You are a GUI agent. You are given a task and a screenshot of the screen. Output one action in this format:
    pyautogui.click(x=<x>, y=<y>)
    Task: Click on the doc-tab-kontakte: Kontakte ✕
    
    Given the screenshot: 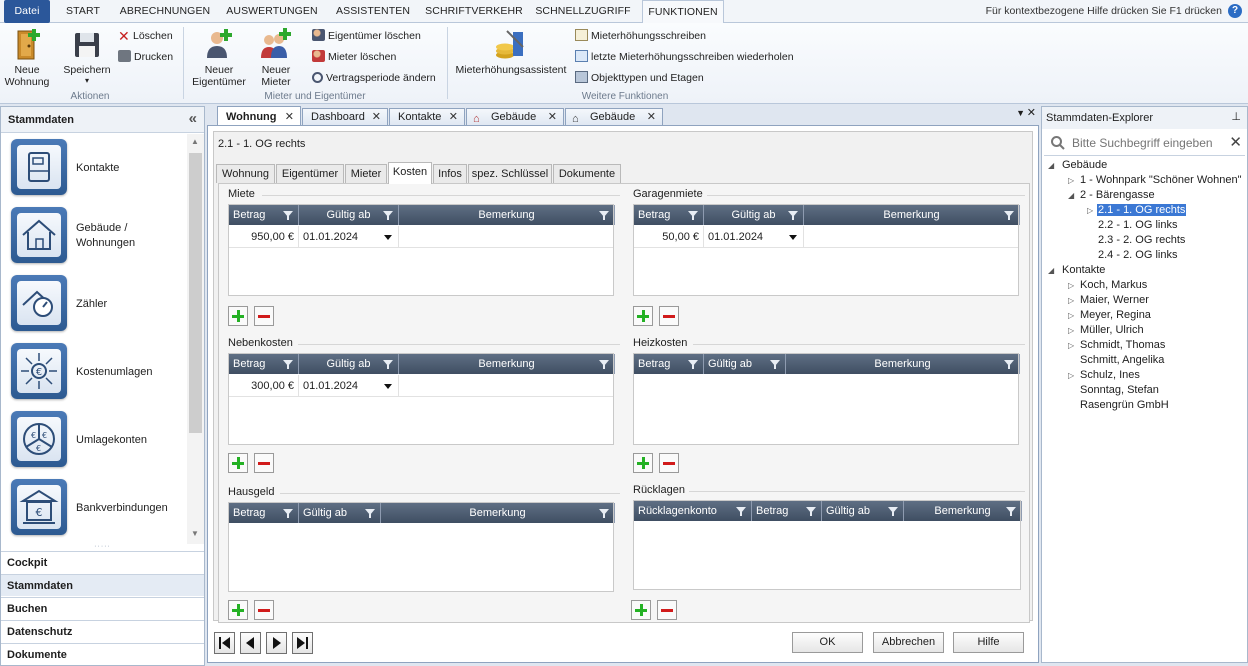 What is the action you would take?
    pyautogui.click(x=427, y=117)
    